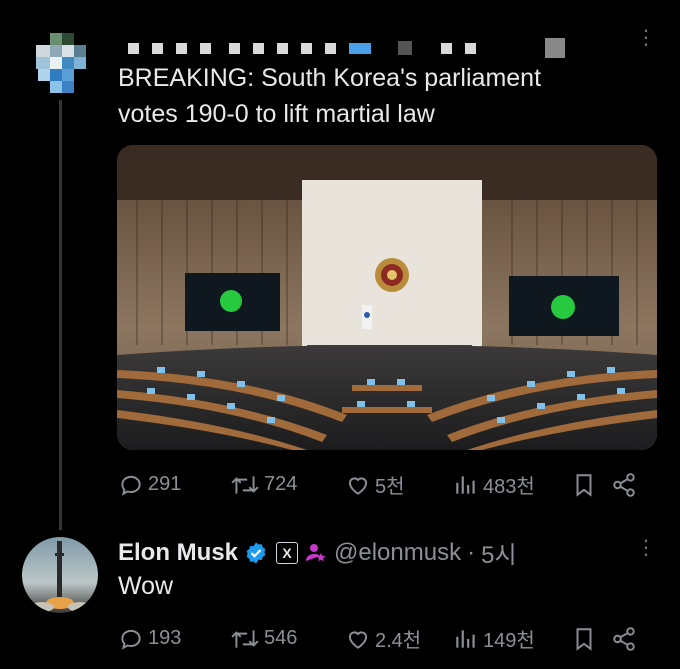 This screenshot has width=680, height=669. I want to click on tweet-action-bar: 291 724 5천 483천, so click(383, 484).